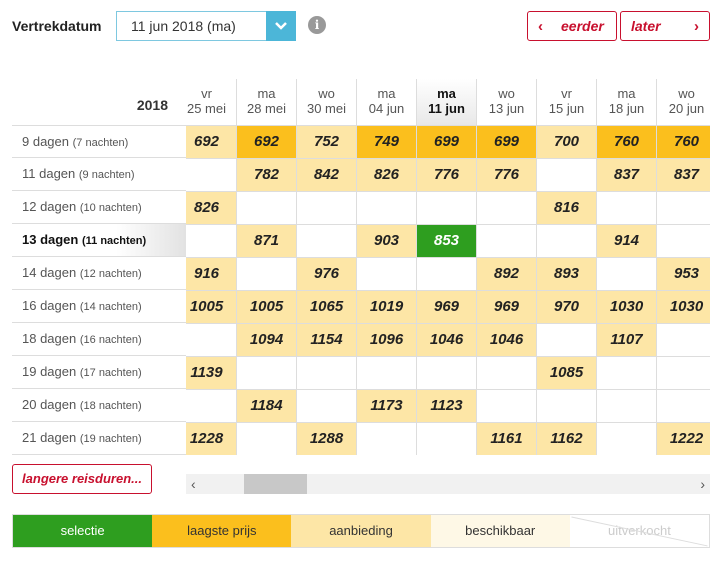  What do you see at coordinates (386, 339) in the screenshot?
I see `price-cell: 1096` at bounding box center [386, 339].